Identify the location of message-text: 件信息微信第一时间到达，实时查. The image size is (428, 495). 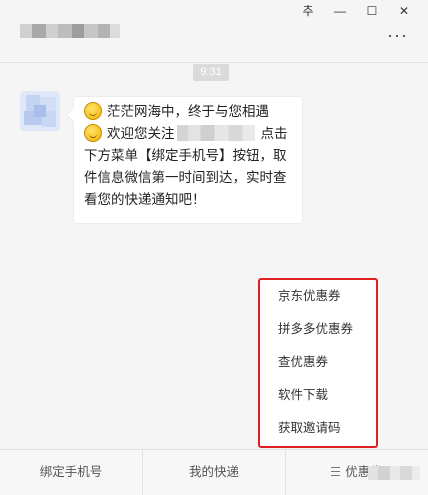
(185, 177).